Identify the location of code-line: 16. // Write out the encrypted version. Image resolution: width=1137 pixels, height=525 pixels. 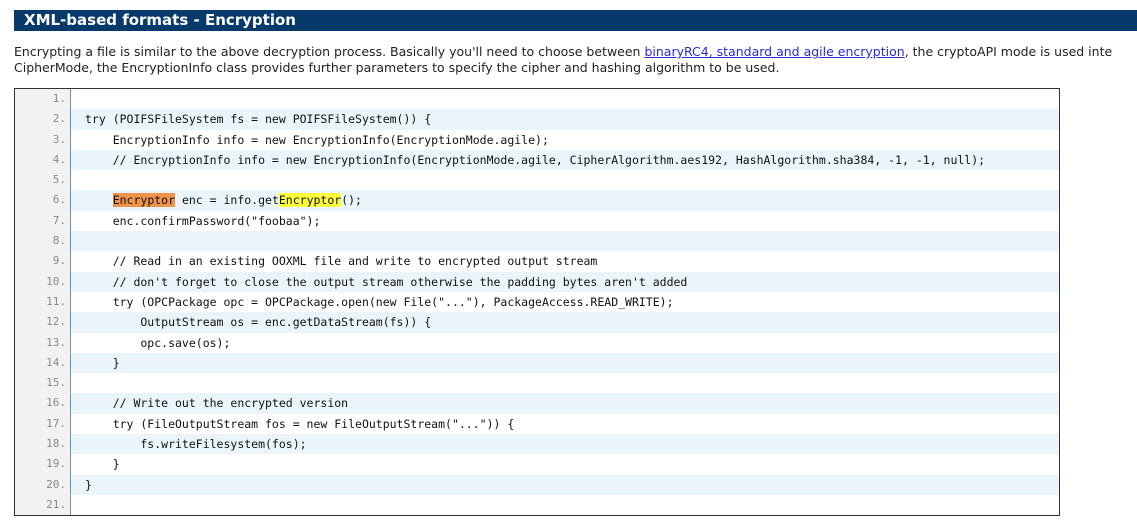
(537, 403).